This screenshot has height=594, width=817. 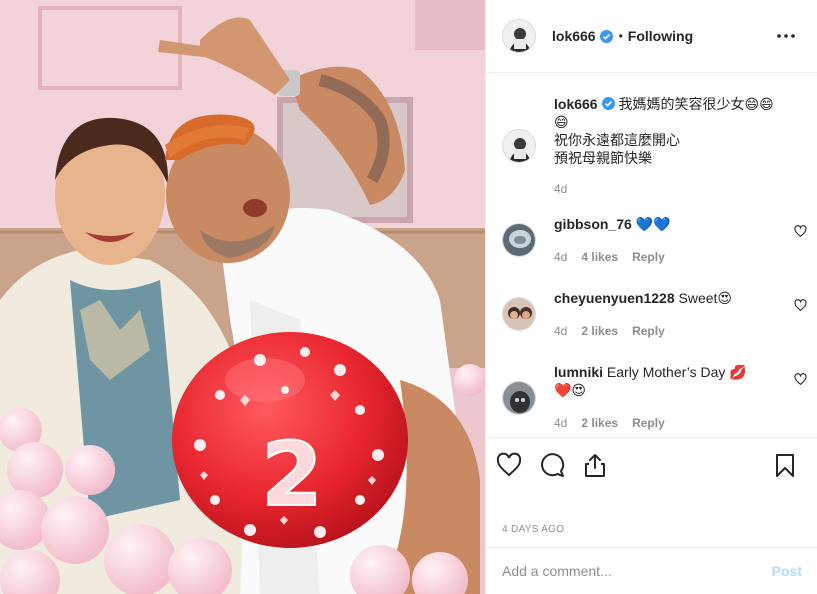 I want to click on comment-meta: 4d 4 likes Reply, so click(x=616, y=257).